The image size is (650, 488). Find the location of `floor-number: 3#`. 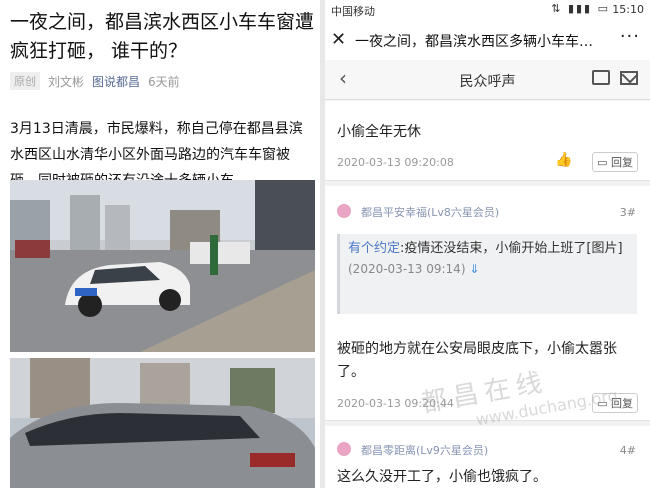

floor-number: 3# is located at coordinates (627, 212).